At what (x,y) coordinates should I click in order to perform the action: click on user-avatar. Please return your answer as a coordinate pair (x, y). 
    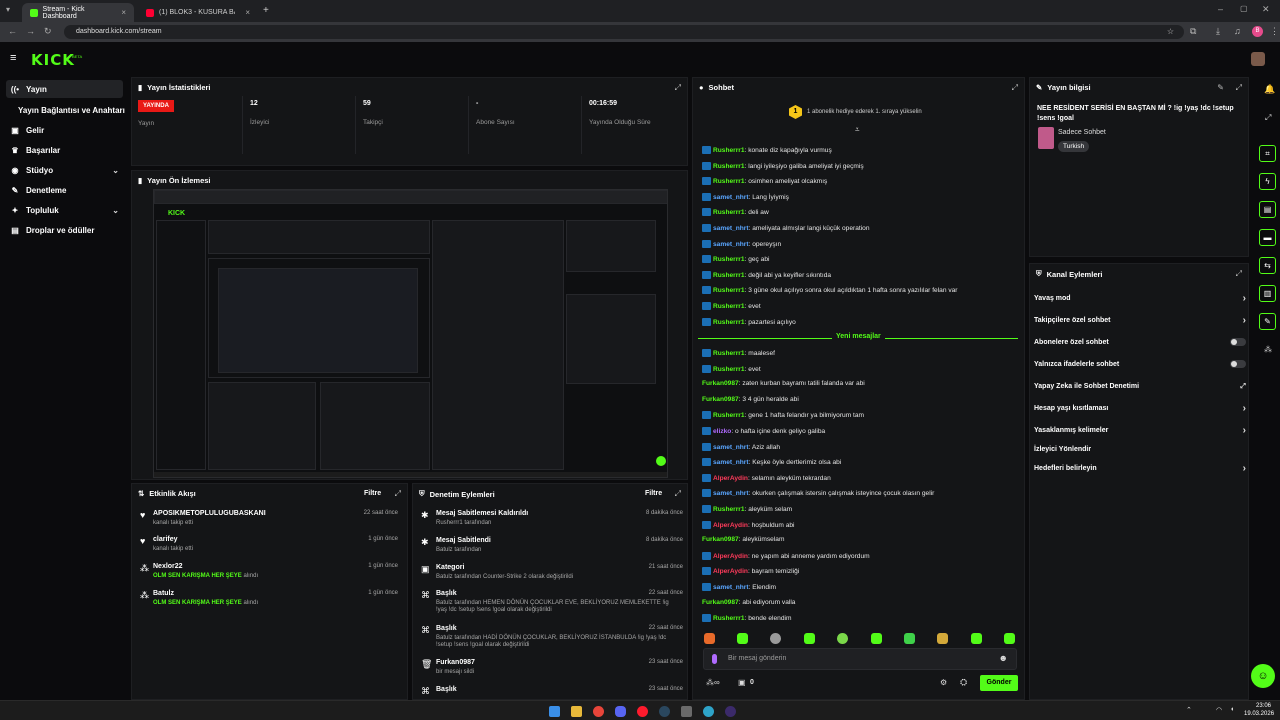
    Looking at the image, I should click on (1258, 59).